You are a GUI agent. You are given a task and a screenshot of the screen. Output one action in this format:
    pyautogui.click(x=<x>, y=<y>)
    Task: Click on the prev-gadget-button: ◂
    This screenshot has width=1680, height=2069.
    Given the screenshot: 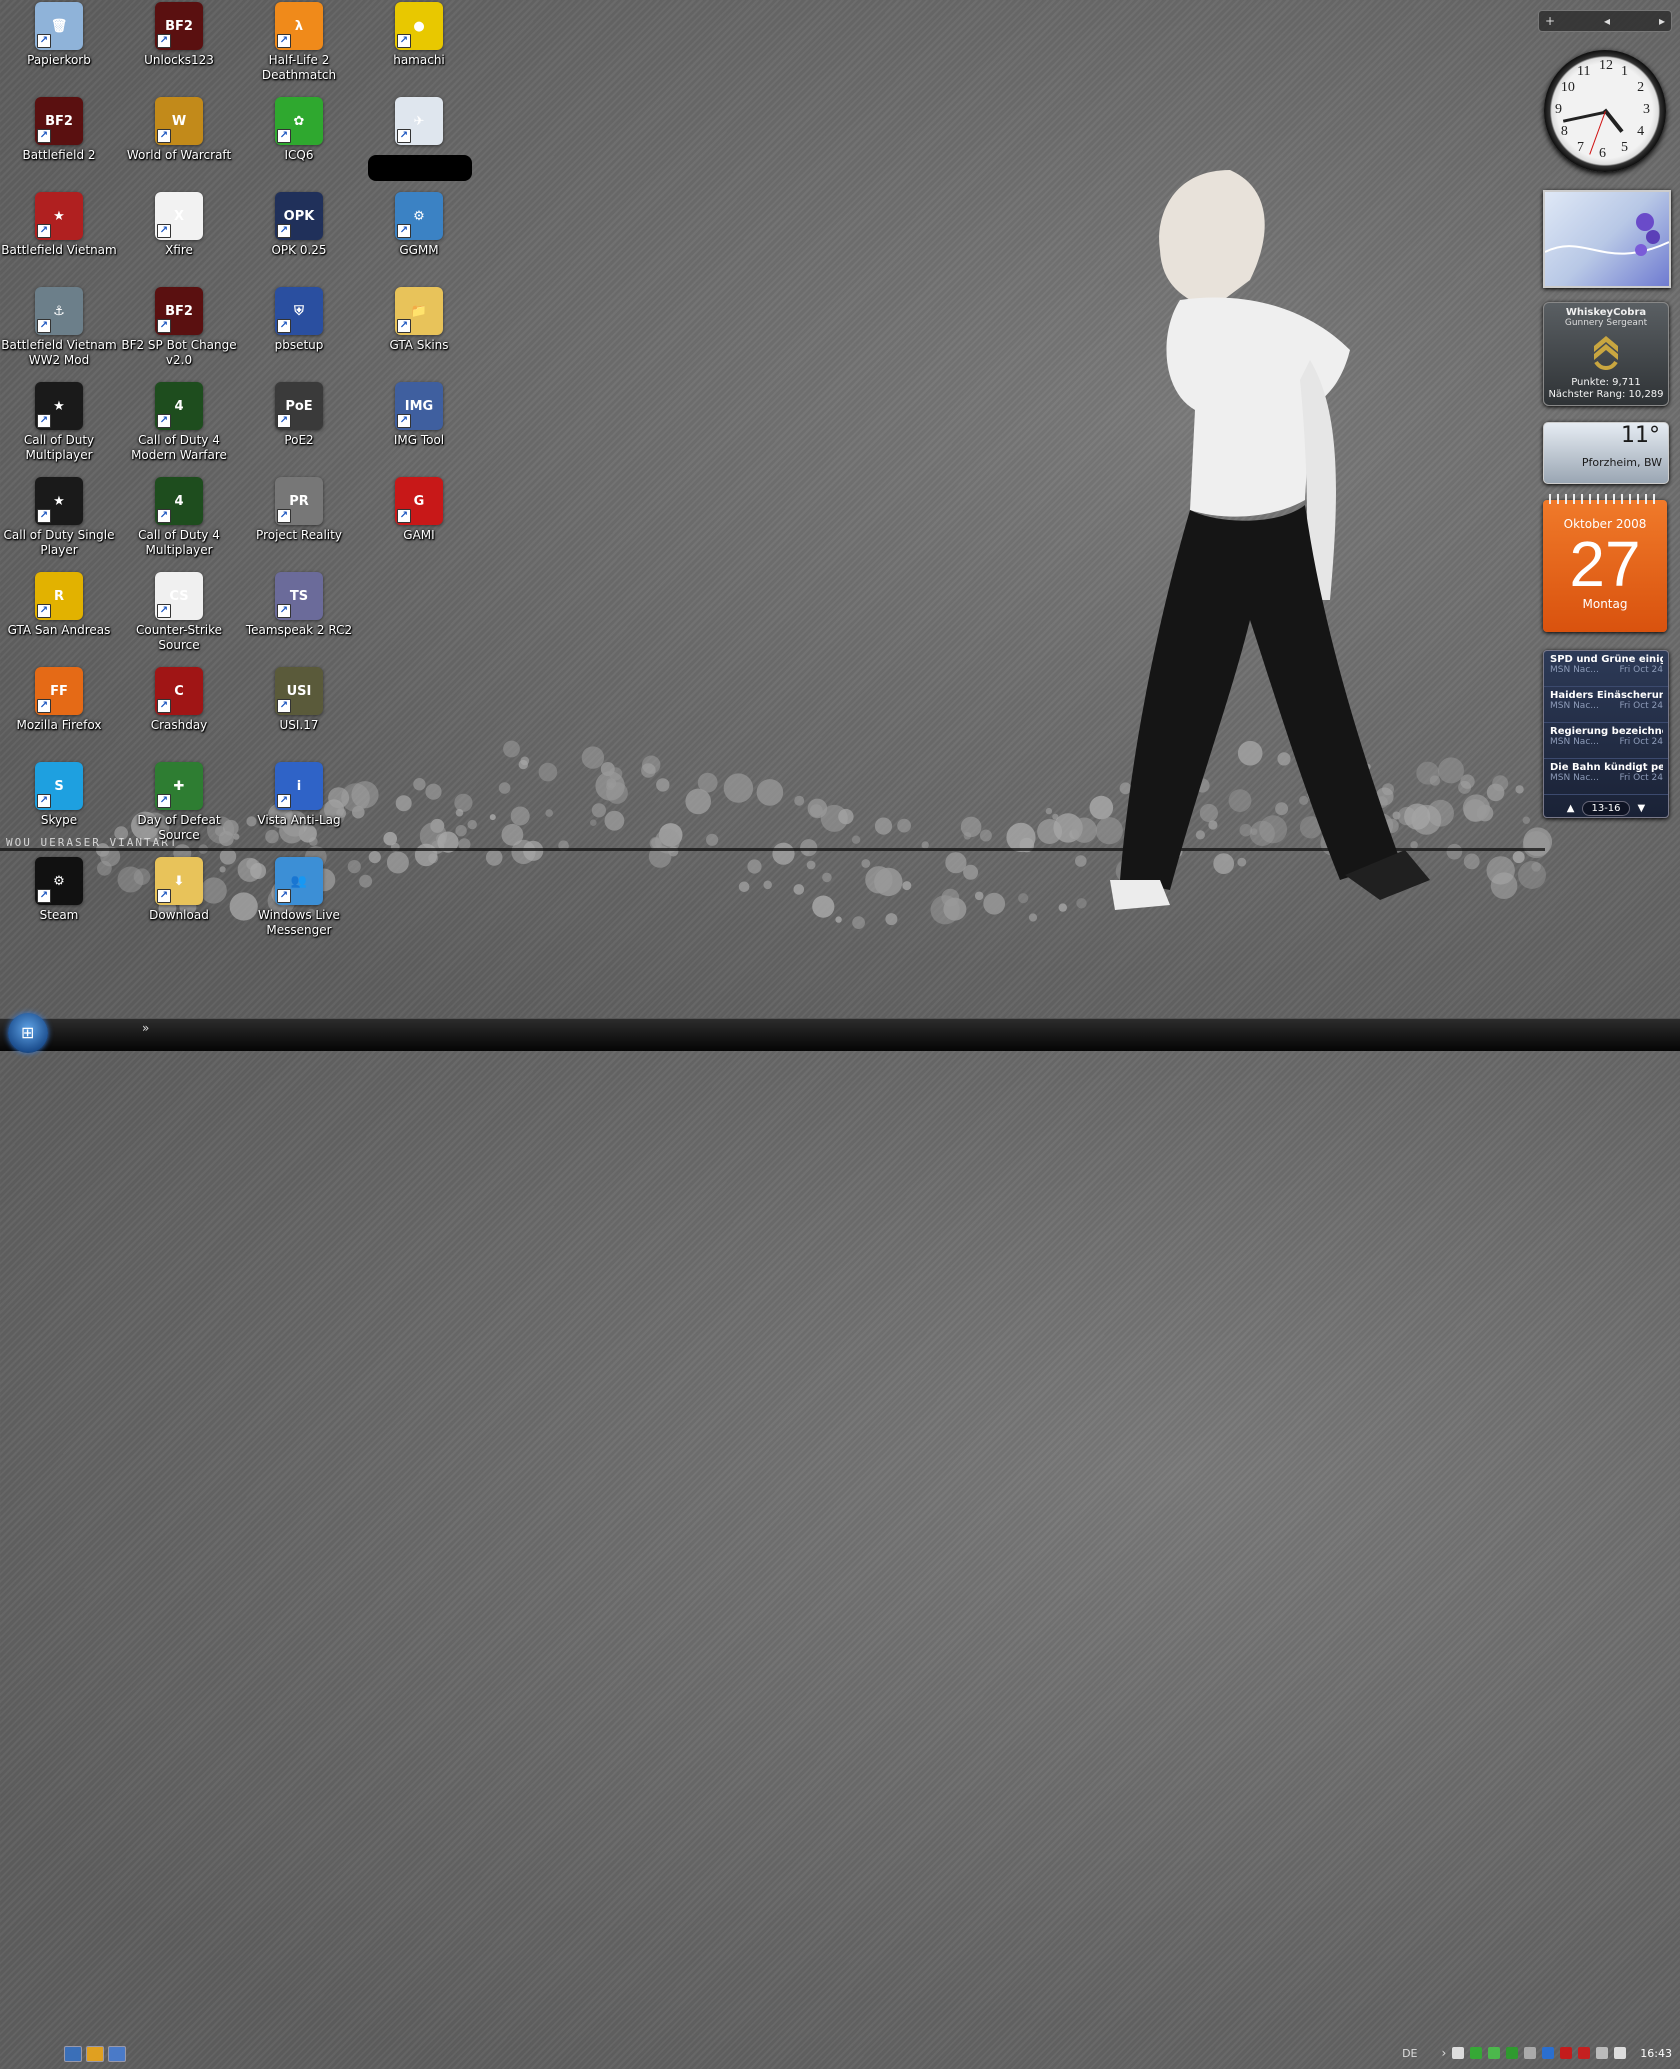 What is the action you would take?
    pyautogui.click(x=1607, y=21)
    